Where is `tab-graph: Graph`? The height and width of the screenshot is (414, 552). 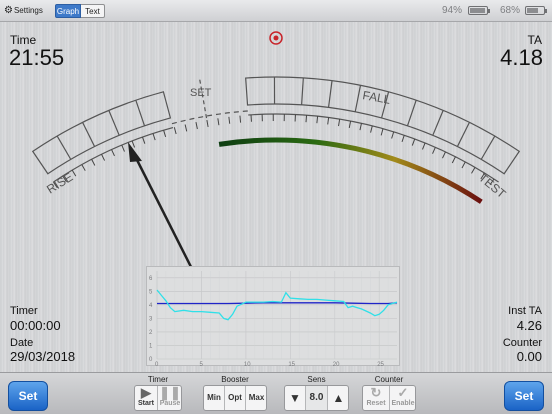 tab-graph: Graph is located at coordinates (68, 11).